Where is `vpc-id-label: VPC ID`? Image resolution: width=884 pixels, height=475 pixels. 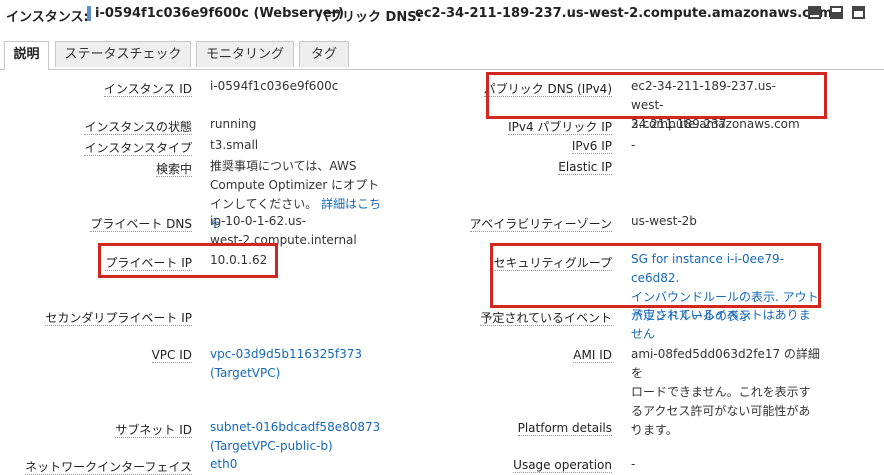
vpc-id-label: VPC ID is located at coordinates (171, 355).